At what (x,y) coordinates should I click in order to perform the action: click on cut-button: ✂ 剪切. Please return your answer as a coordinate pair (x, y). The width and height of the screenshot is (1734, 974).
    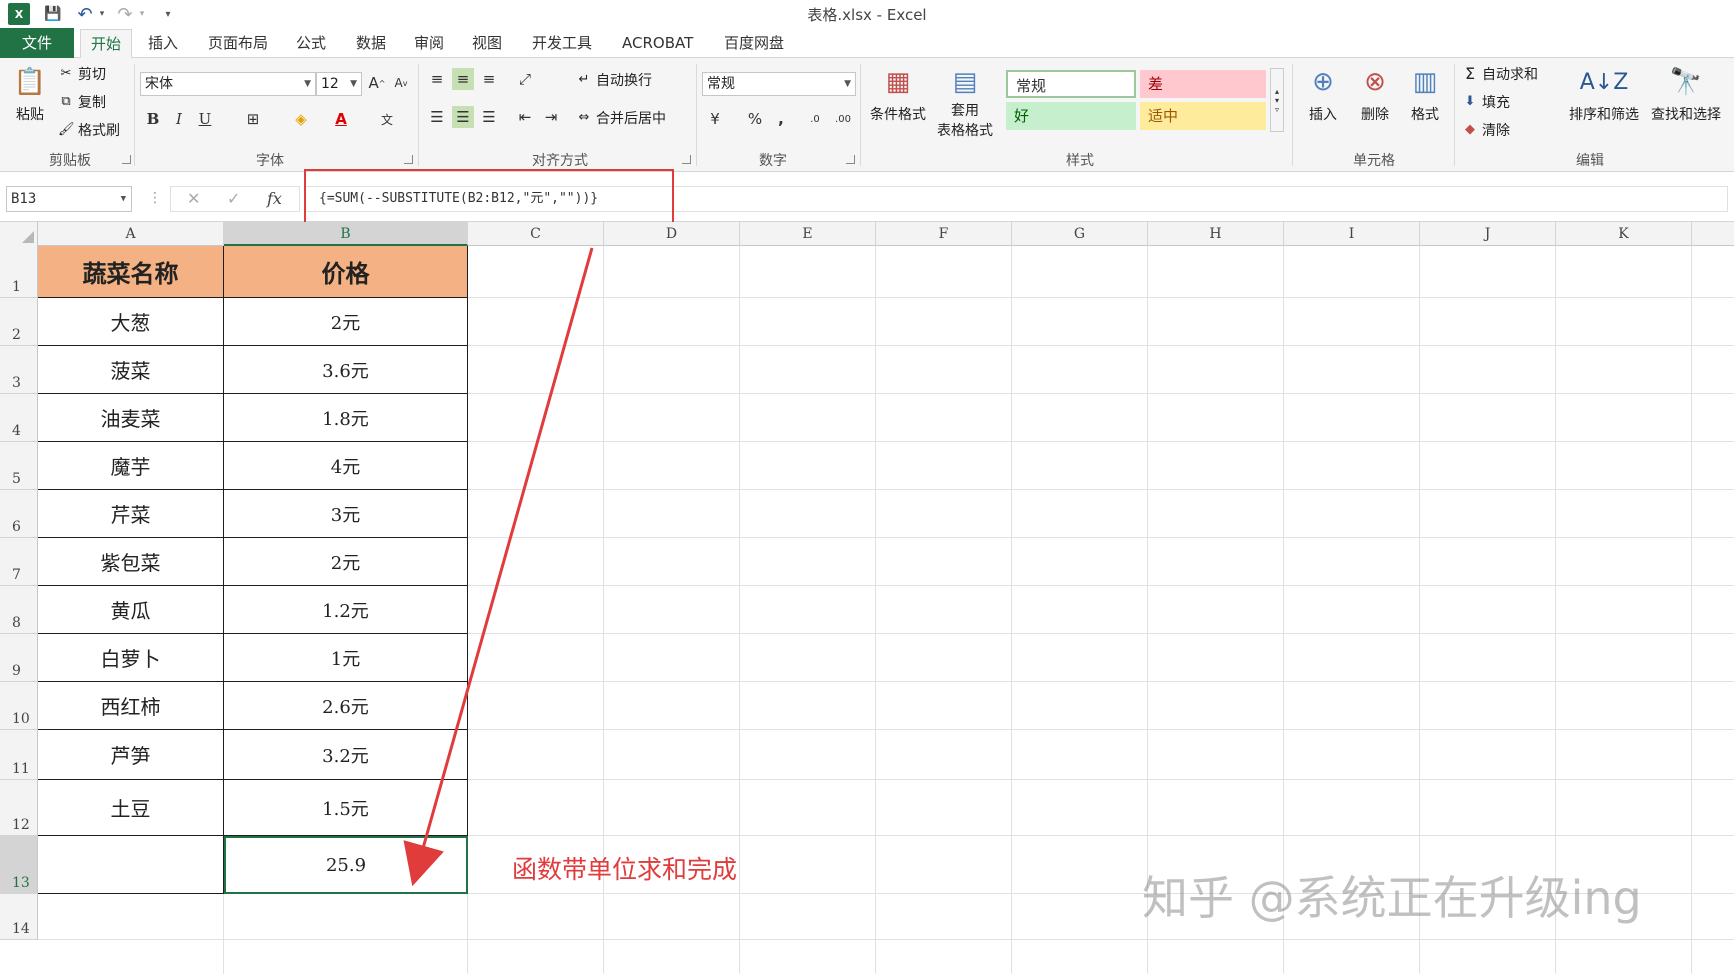
    Looking at the image, I should click on (82, 74).